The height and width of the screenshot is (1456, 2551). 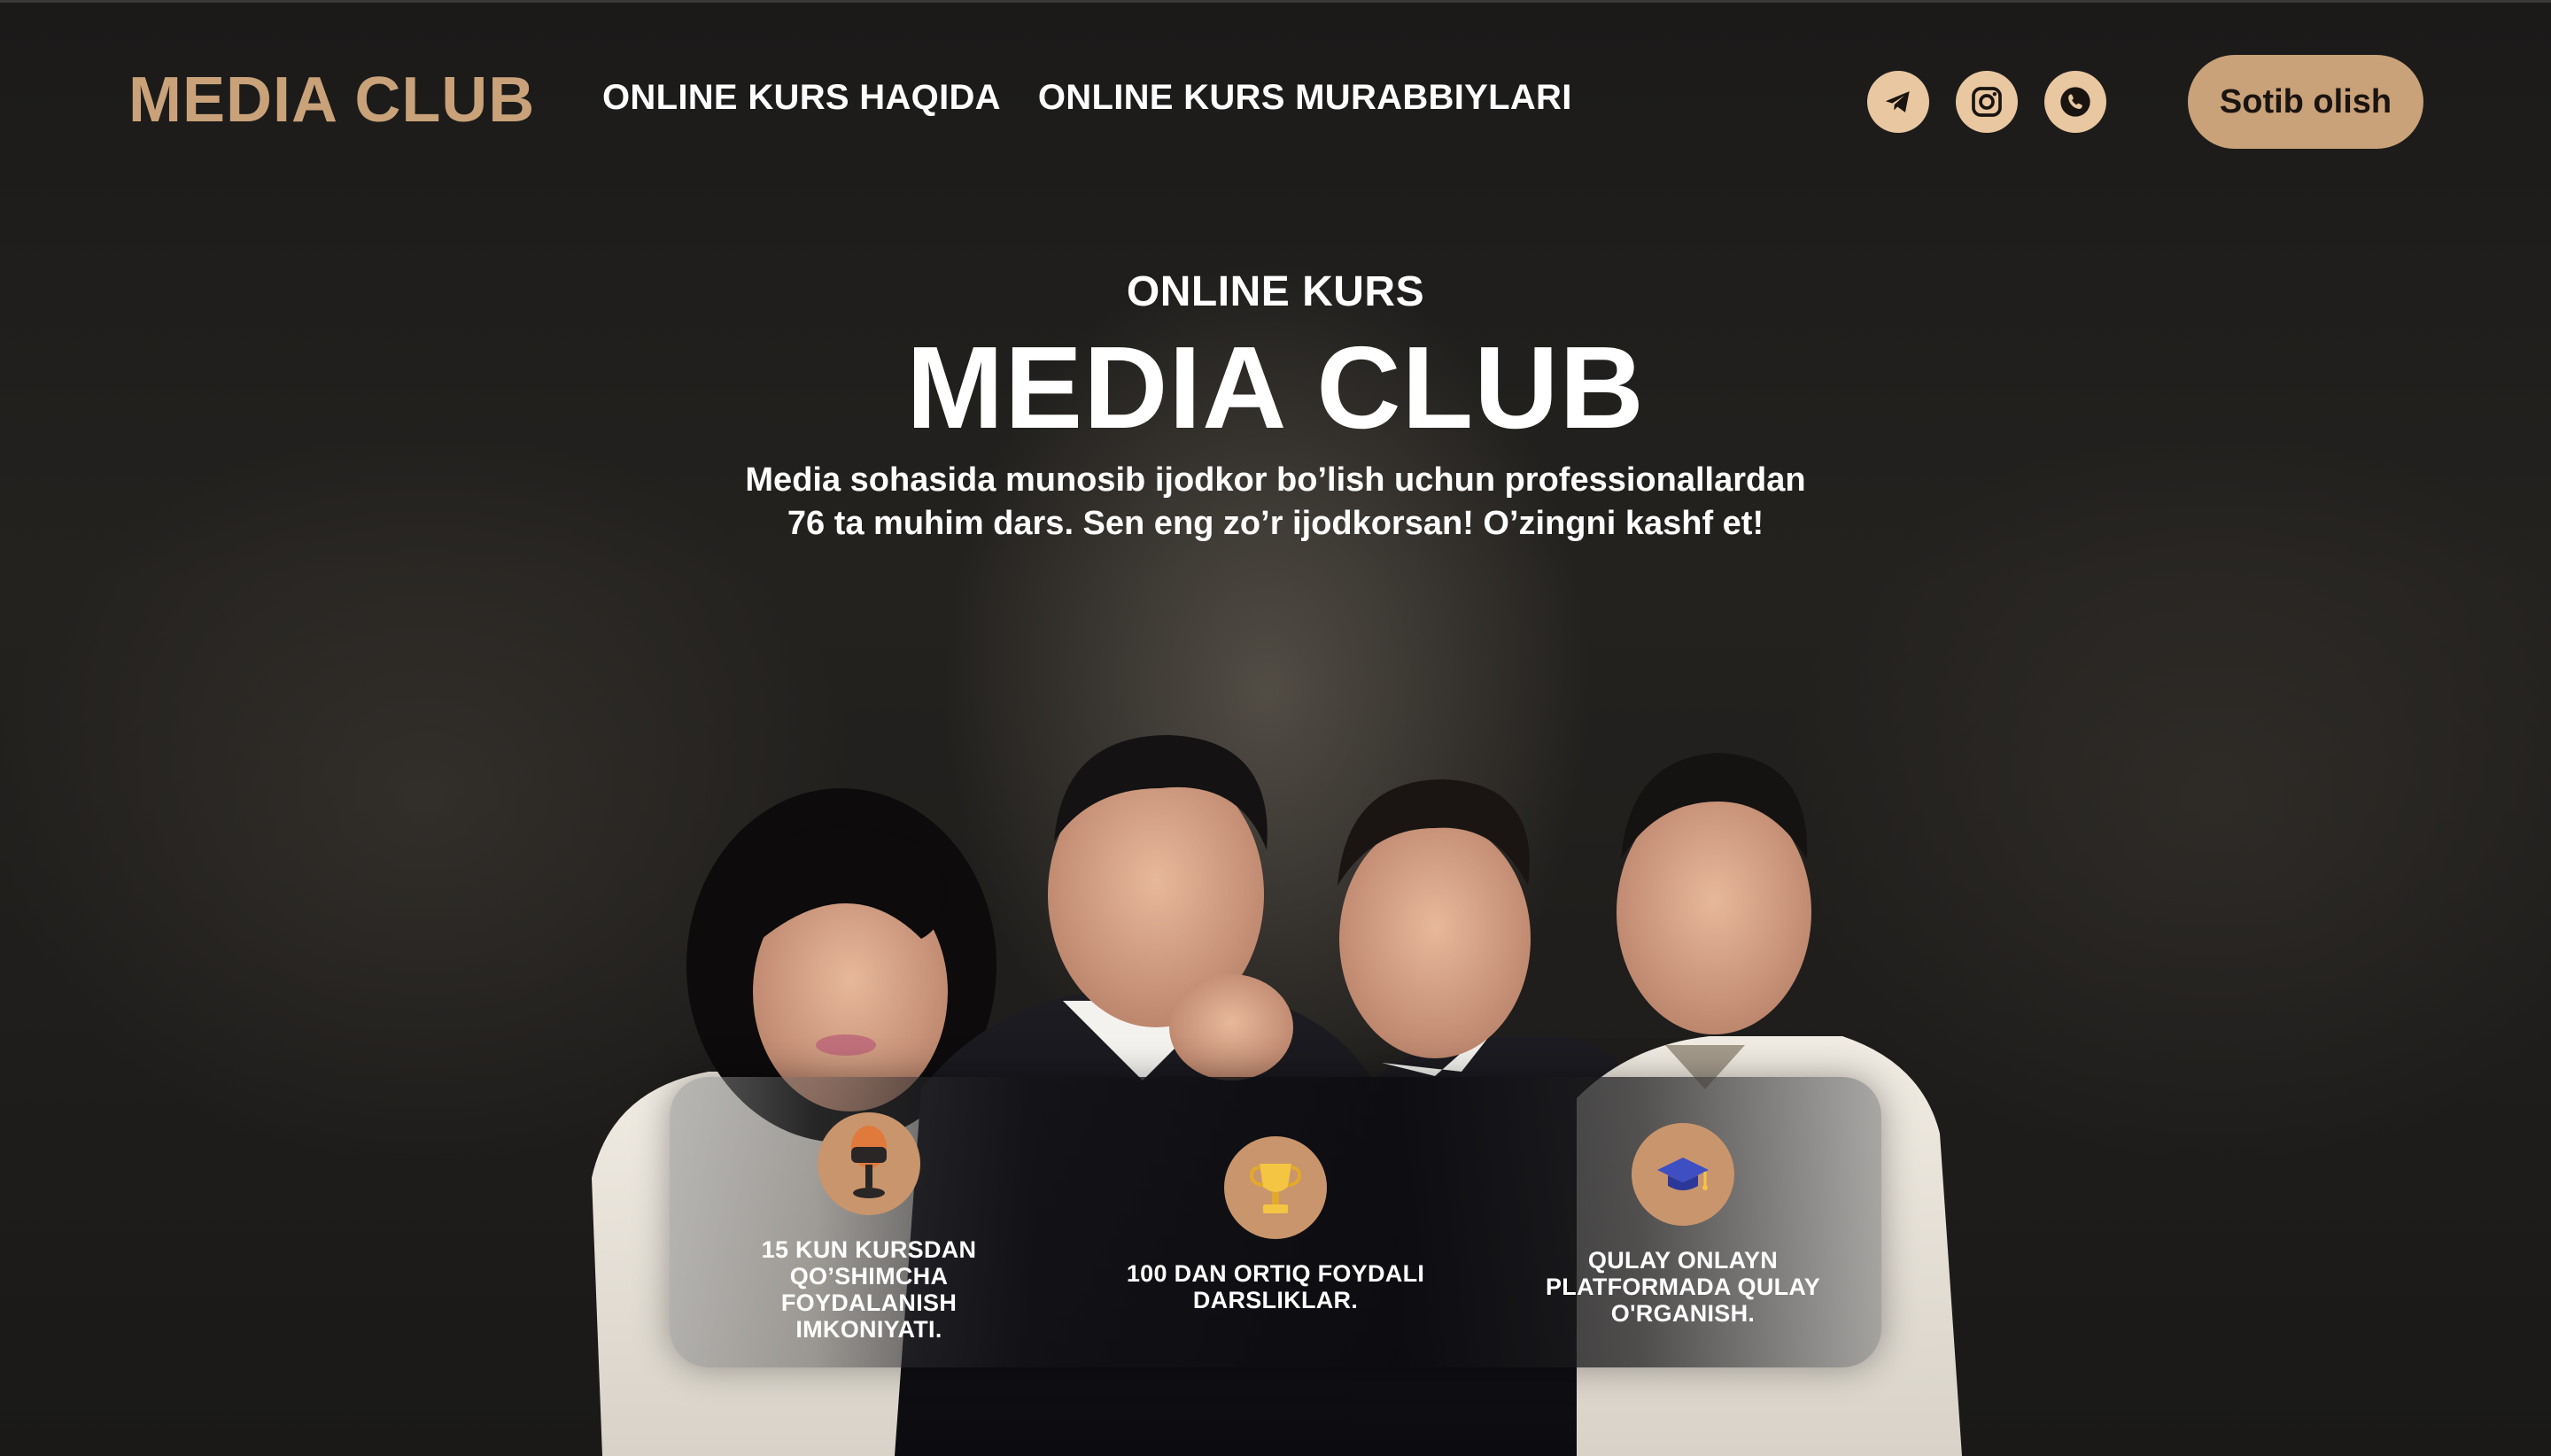 What do you see at coordinates (869, 1163) in the screenshot?
I see `microphone-icon` at bounding box center [869, 1163].